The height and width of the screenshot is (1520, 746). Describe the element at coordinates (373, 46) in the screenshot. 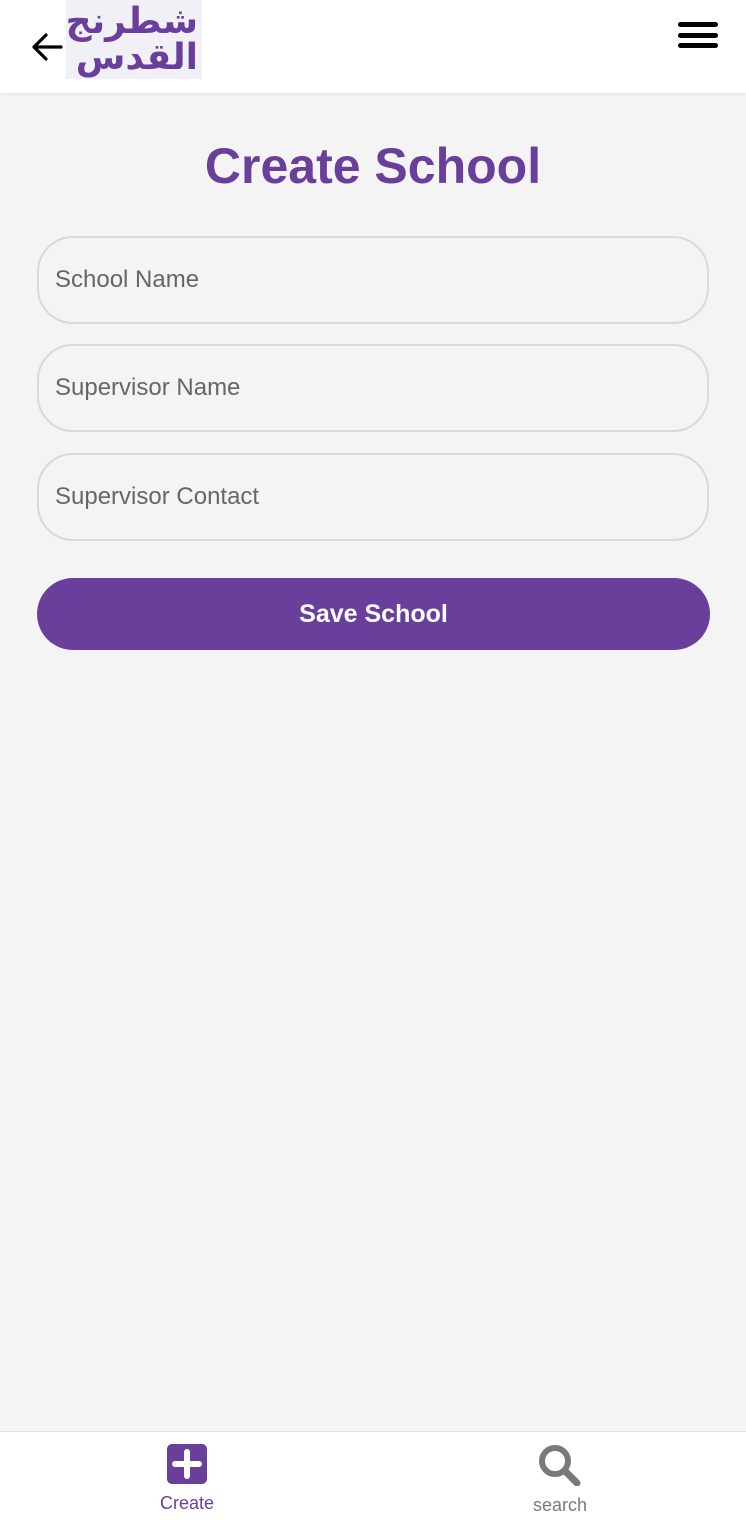

I see `app-header: شطرنج القدس` at that location.